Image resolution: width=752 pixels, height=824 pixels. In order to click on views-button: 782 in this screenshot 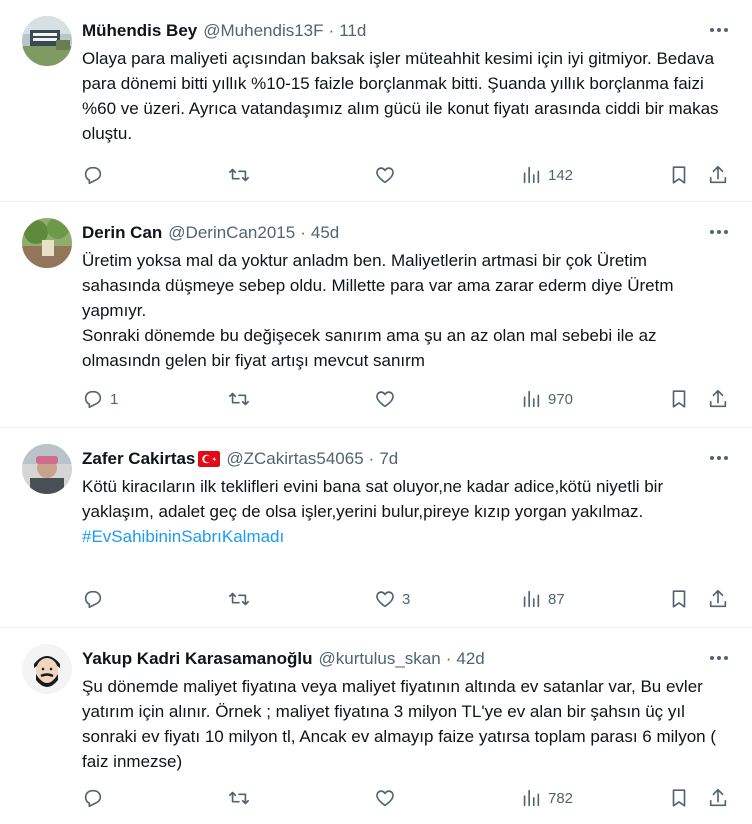, I will do `click(546, 798)`.